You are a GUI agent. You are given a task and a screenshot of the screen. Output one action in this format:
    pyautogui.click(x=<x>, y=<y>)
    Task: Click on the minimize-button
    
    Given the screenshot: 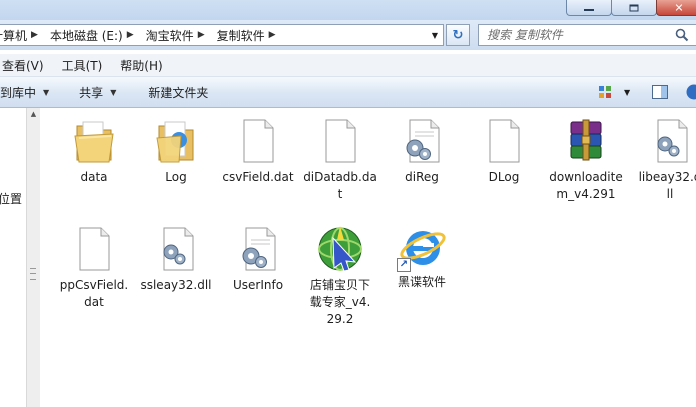 What is the action you would take?
    pyautogui.click(x=589, y=8)
    